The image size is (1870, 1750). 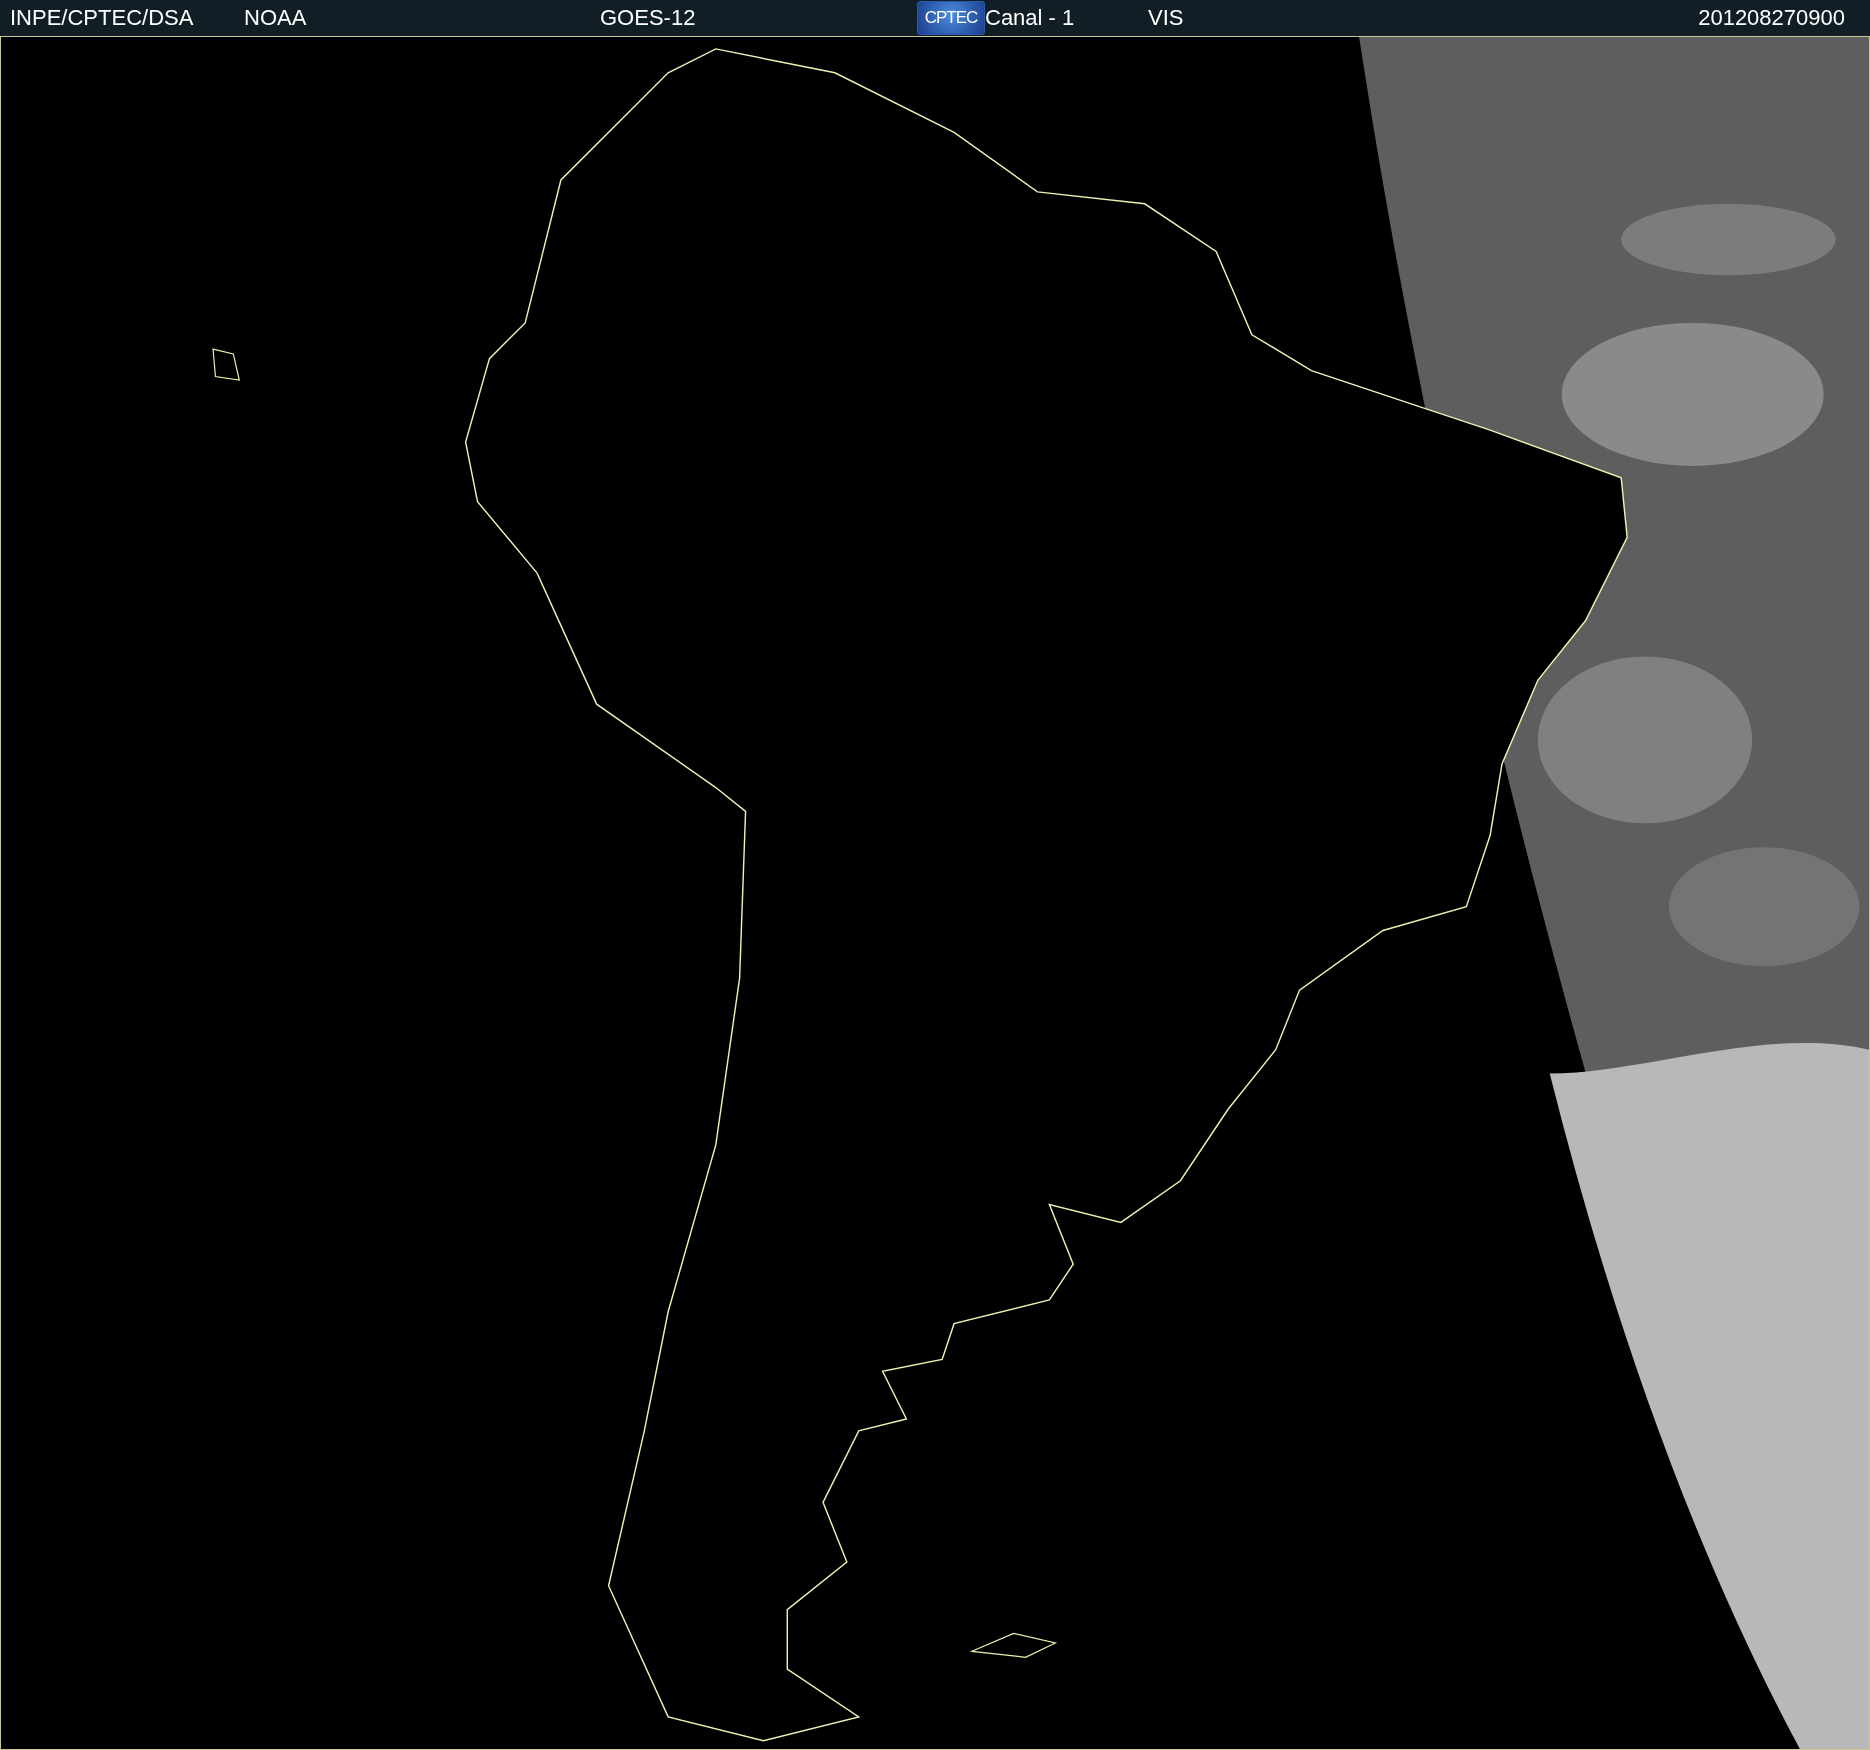 I want to click on band-label: VIS, so click(x=1166, y=18).